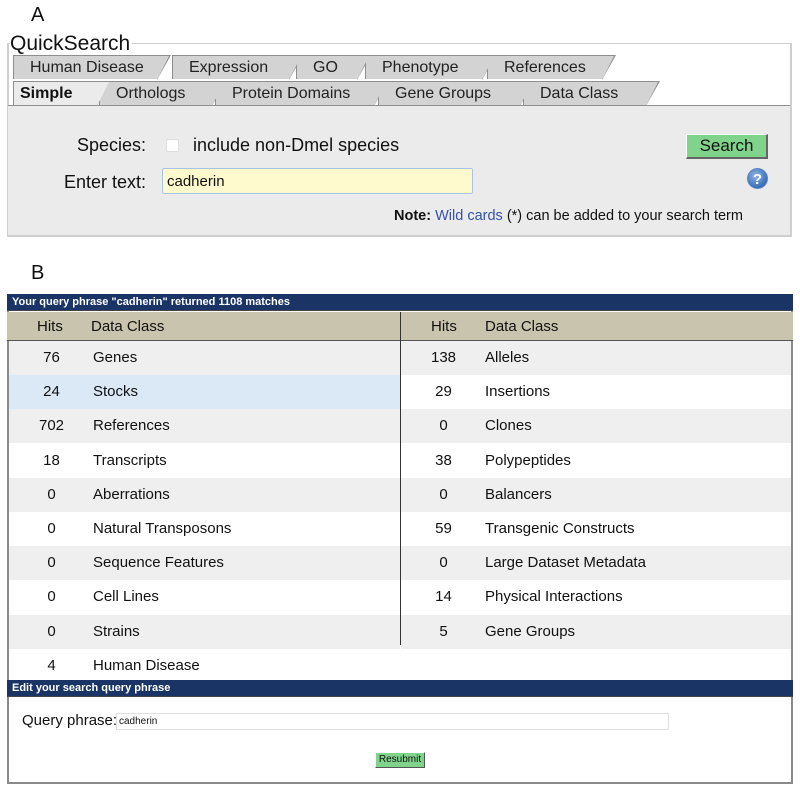  I want to click on result-row: 0 Natural Transposons, so click(204, 529).